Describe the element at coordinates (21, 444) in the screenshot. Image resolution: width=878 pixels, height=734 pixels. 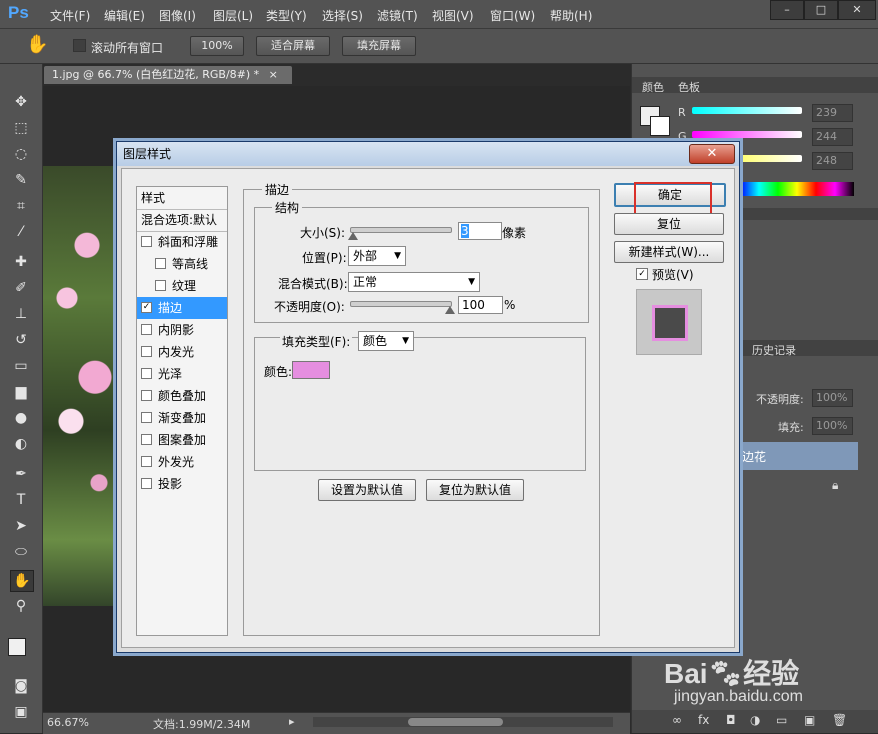
I see `dodge-tool-icon: ◐` at that location.